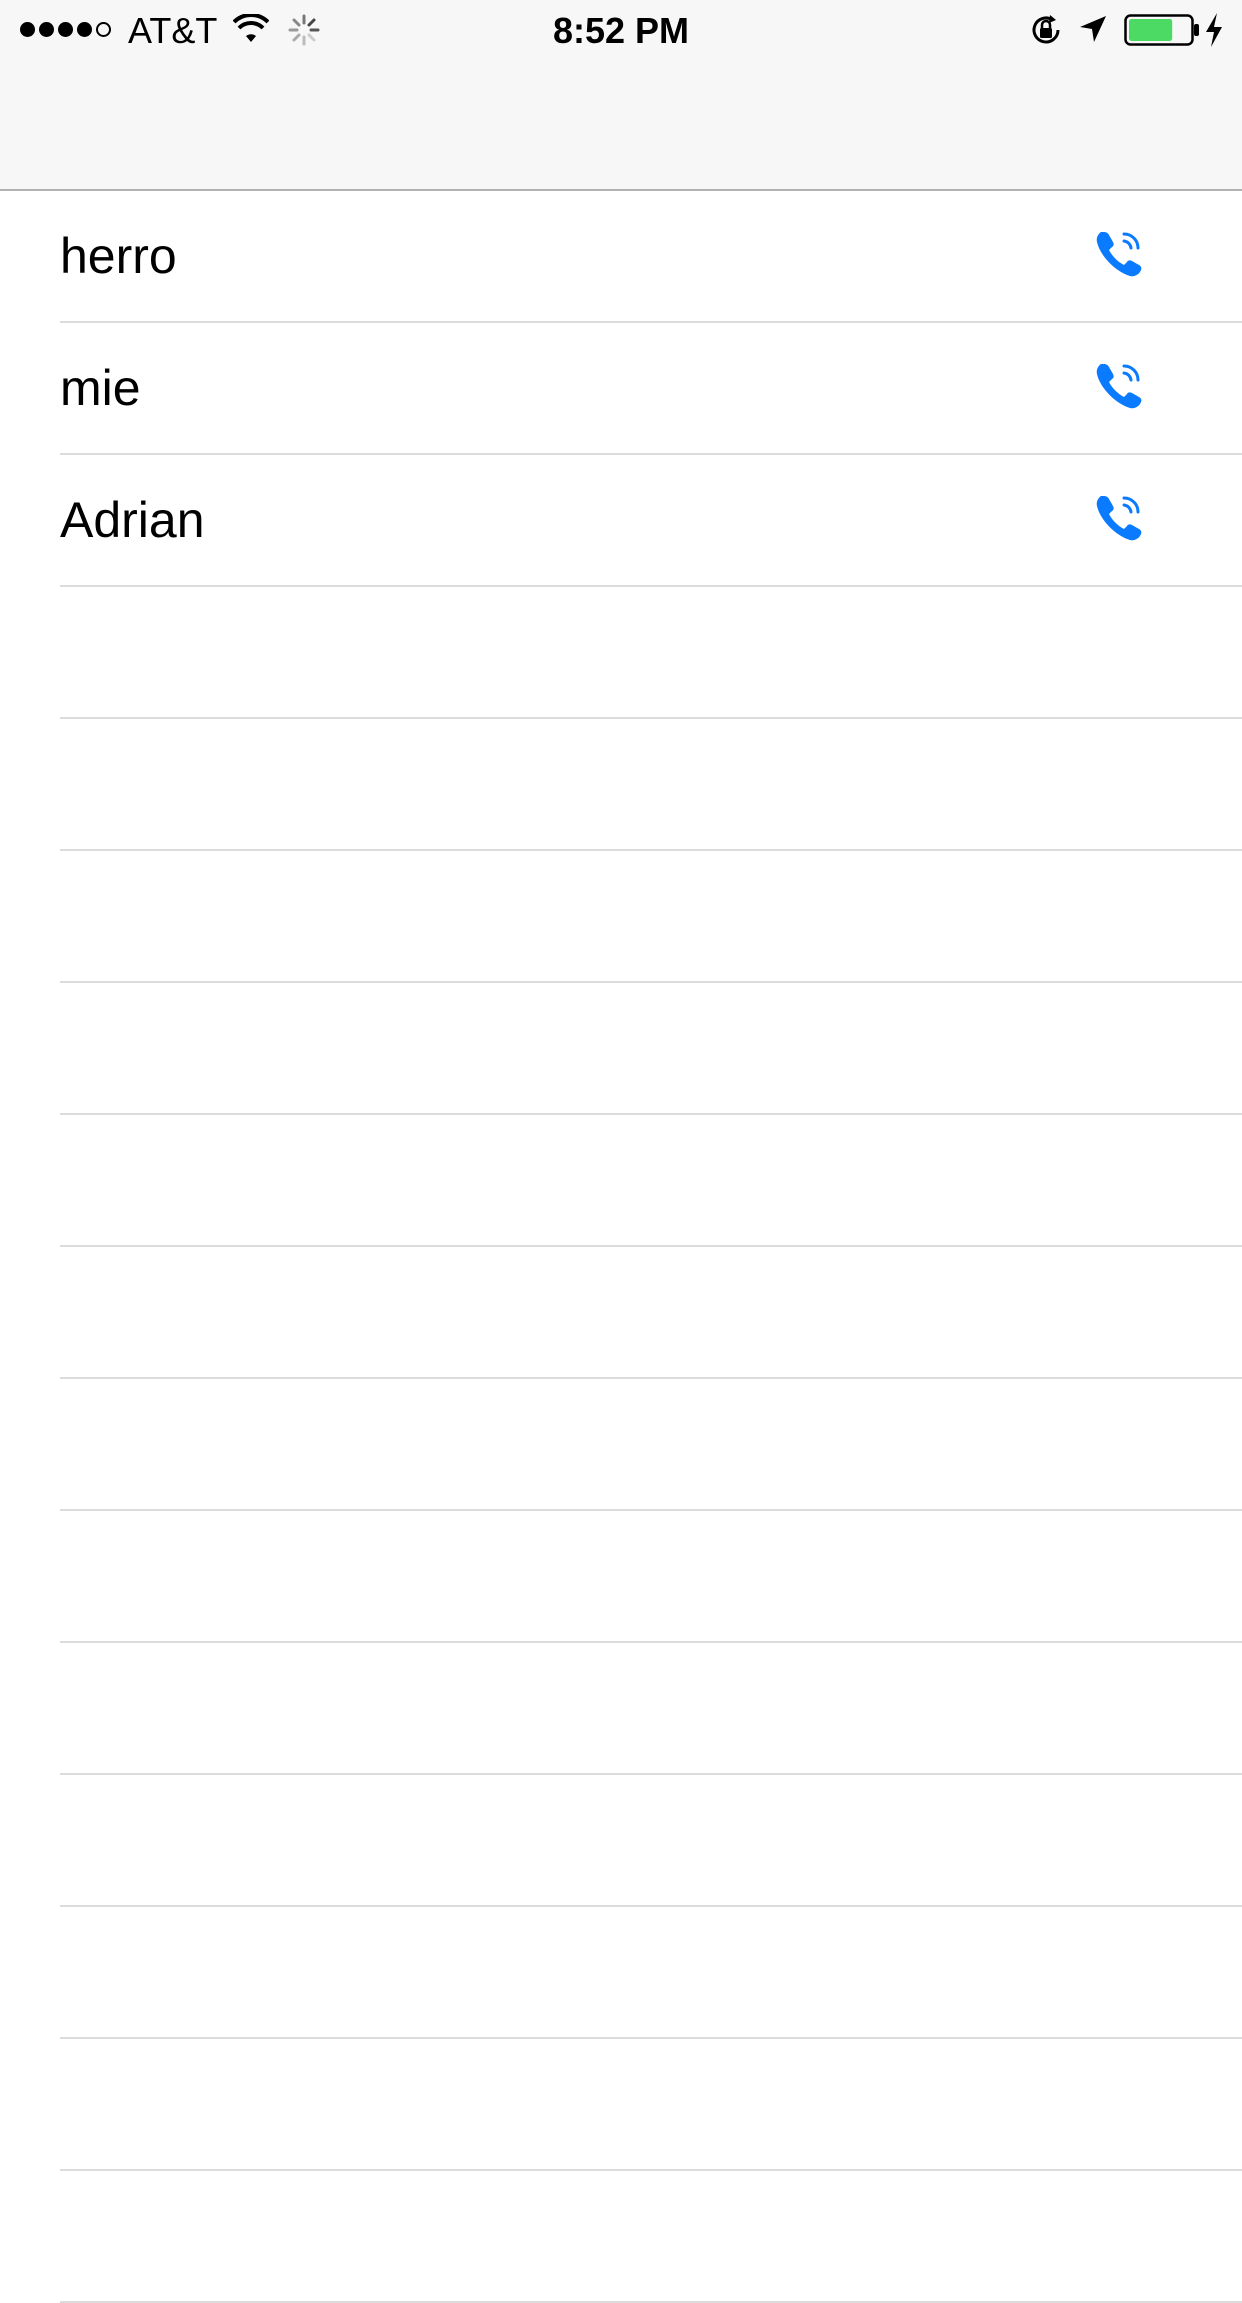  What do you see at coordinates (1214, 30) in the screenshot?
I see `charging-bolt-icon` at bounding box center [1214, 30].